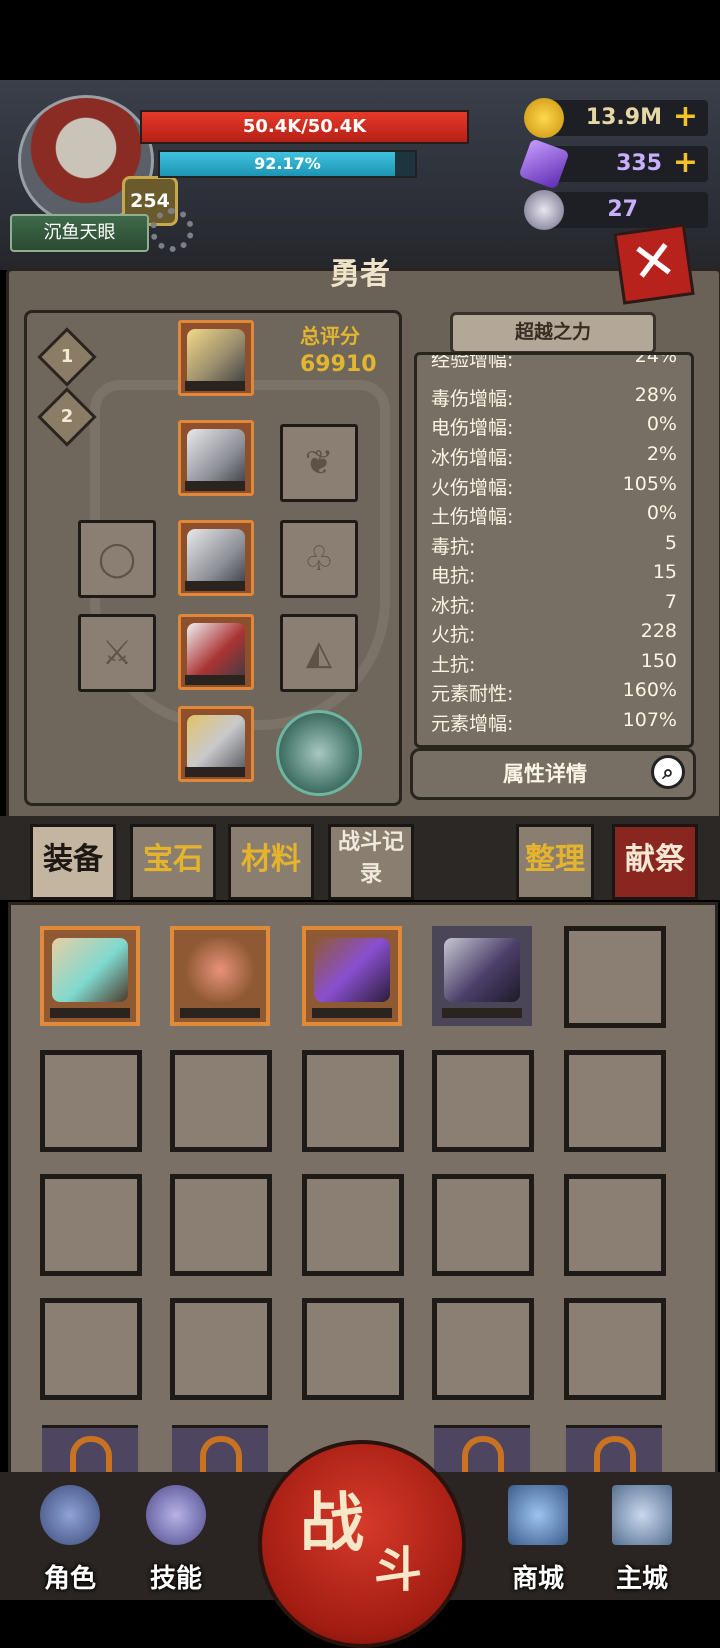 The width and height of the screenshot is (720, 1648). Describe the element at coordinates (287, 163) in the screenshot. I see `mp-text: 92.17%` at that location.